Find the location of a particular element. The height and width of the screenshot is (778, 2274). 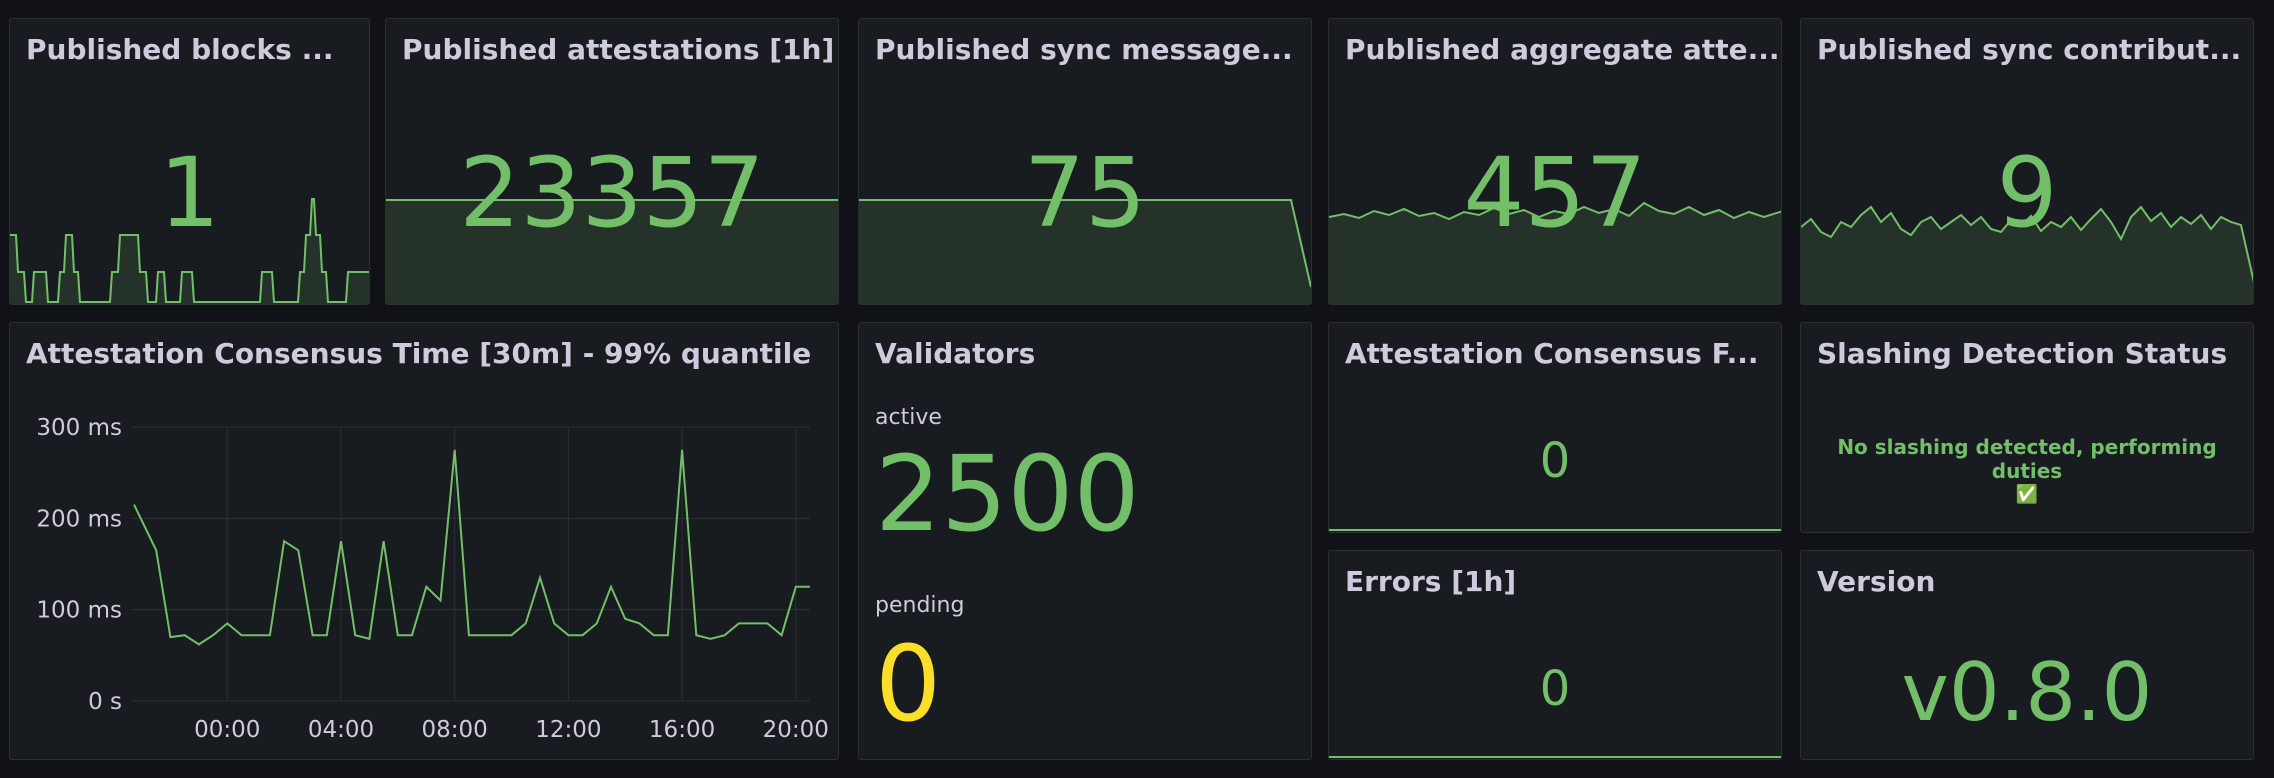

panel-published-sync-contributions: Published sync contribut... 9 is located at coordinates (2027, 161).